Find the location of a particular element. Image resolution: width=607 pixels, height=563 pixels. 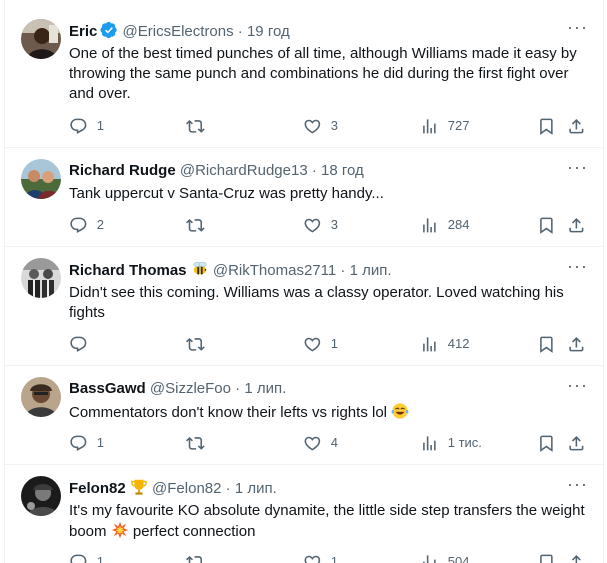

views-button: 727 is located at coordinates (444, 126).